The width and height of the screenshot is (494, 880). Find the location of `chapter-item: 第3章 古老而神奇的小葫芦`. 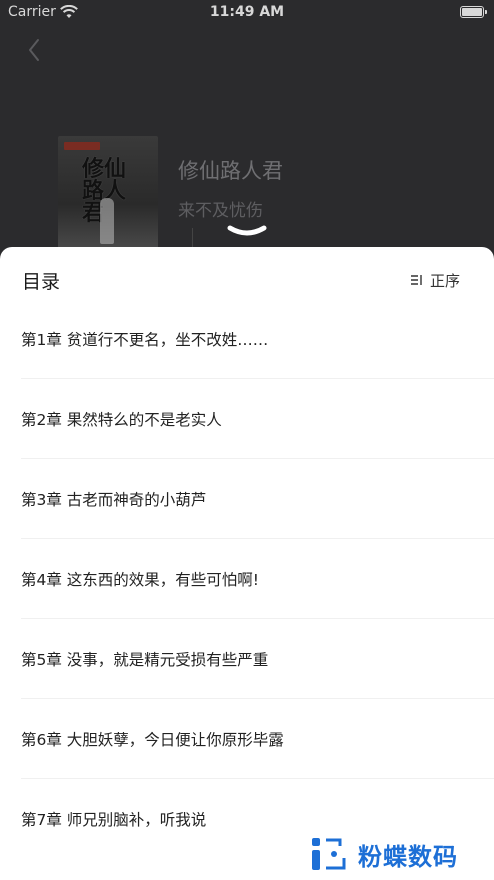

chapter-item: 第3章 古老而神奇的小葫芦 is located at coordinates (247, 499).